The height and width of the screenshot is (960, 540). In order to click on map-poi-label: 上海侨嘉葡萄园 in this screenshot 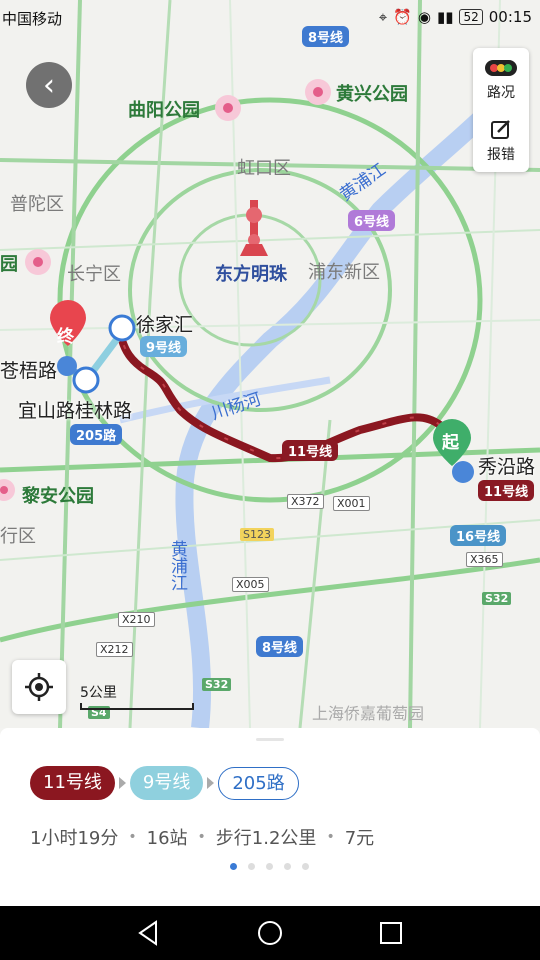, I will do `click(368, 713)`.